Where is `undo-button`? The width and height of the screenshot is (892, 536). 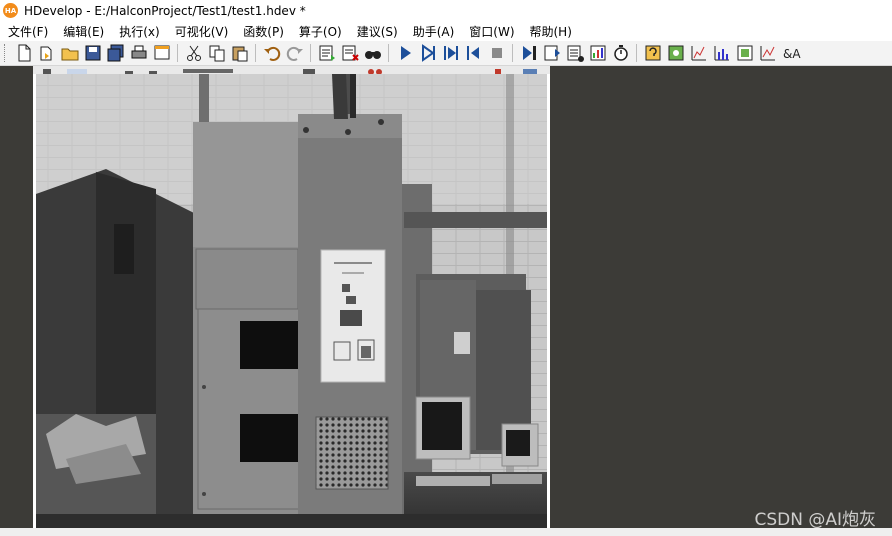 undo-button is located at coordinates (272, 53).